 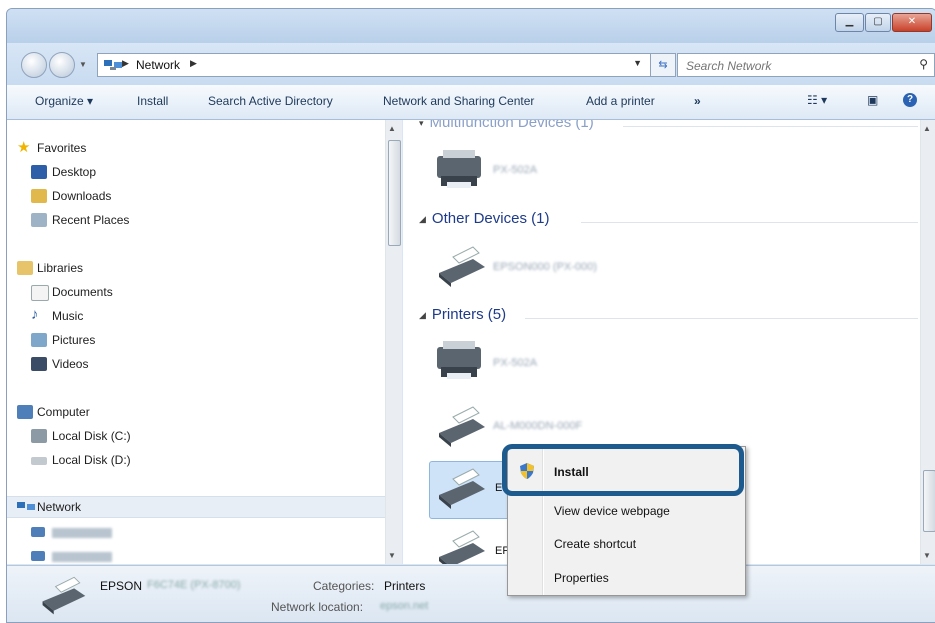 I want to click on music-icon: ♪, so click(x=35, y=314).